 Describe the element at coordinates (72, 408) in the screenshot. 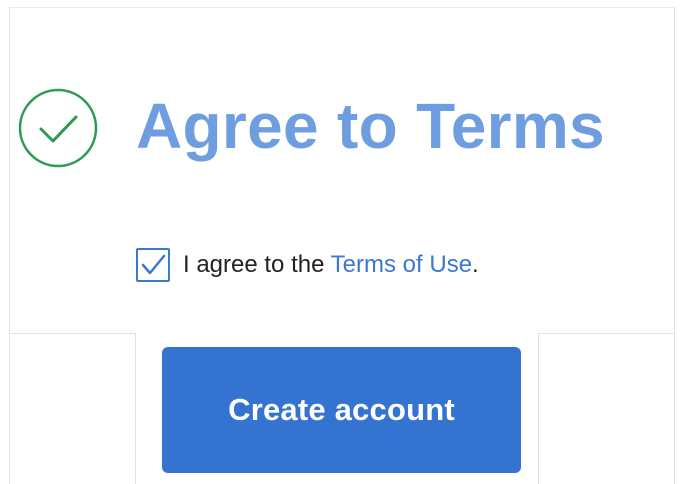

I see `left-panel-divider` at that location.